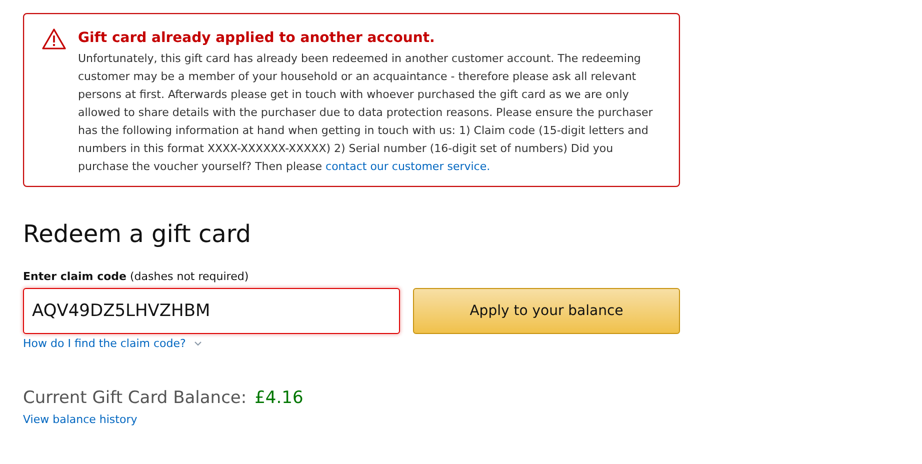 The width and height of the screenshot is (922, 464). What do you see at coordinates (136, 276) in the screenshot?
I see `field-label: Enter claim code (dashes not required)` at bounding box center [136, 276].